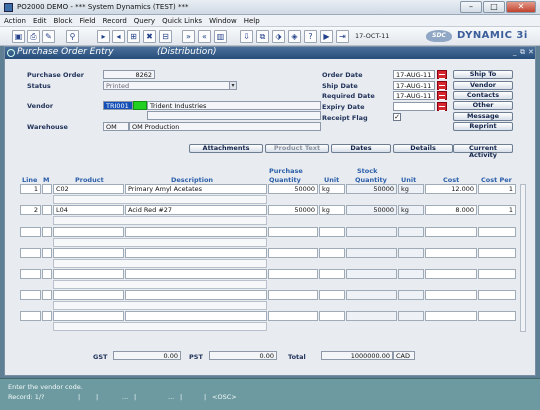  Describe the element at coordinates (46, 180) in the screenshot. I see `m-header: M` at that location.